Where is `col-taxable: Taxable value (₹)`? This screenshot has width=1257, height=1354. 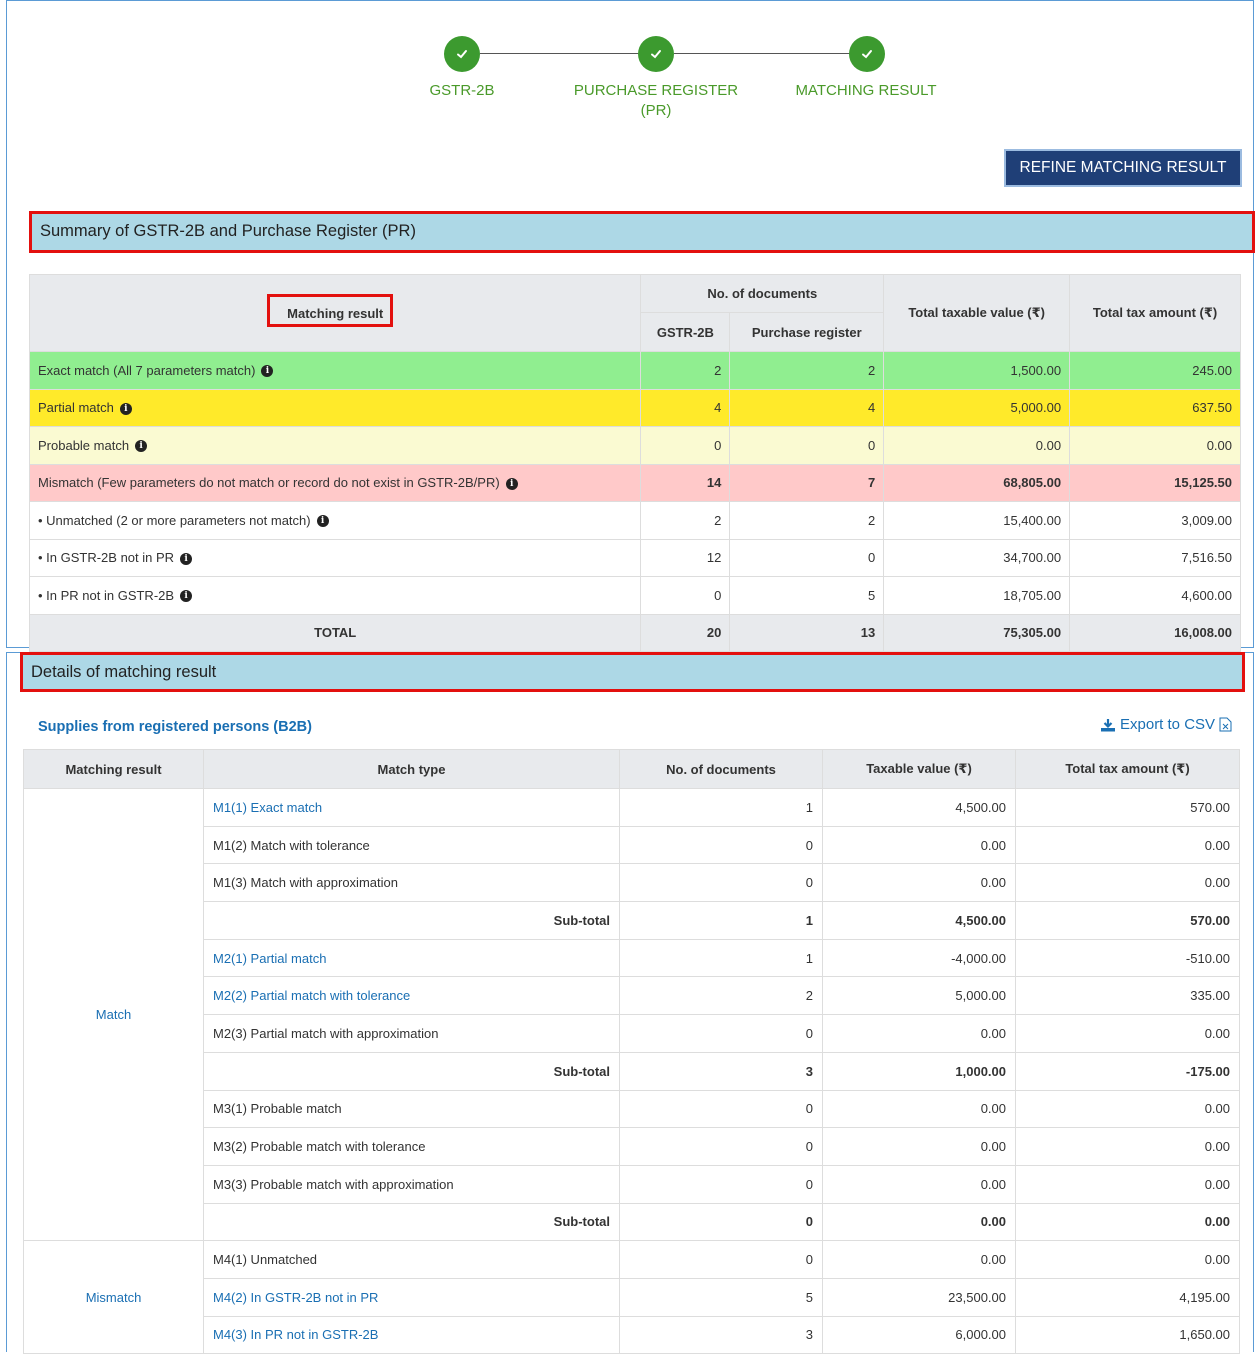
col-taxable: Taxable value (₹) is located at coordinates (919, 769).